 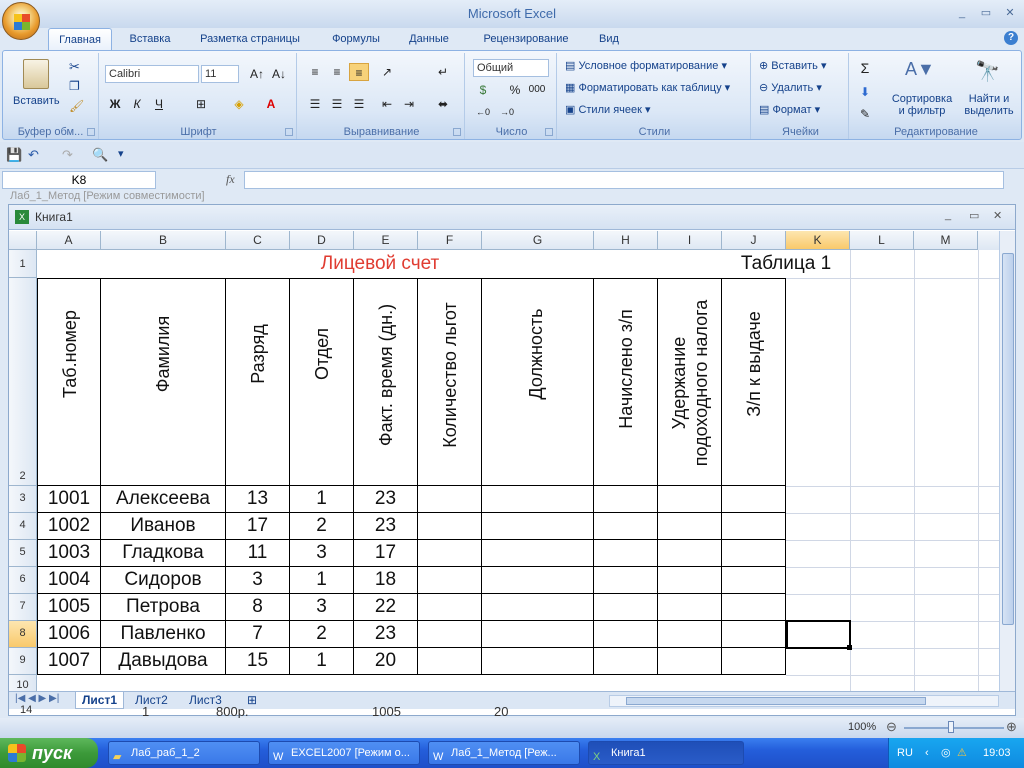 What do you see at coordinates (74, 67) in the screenshot?
I see `cut-icon: ✂` at bounding box center [74, 67].